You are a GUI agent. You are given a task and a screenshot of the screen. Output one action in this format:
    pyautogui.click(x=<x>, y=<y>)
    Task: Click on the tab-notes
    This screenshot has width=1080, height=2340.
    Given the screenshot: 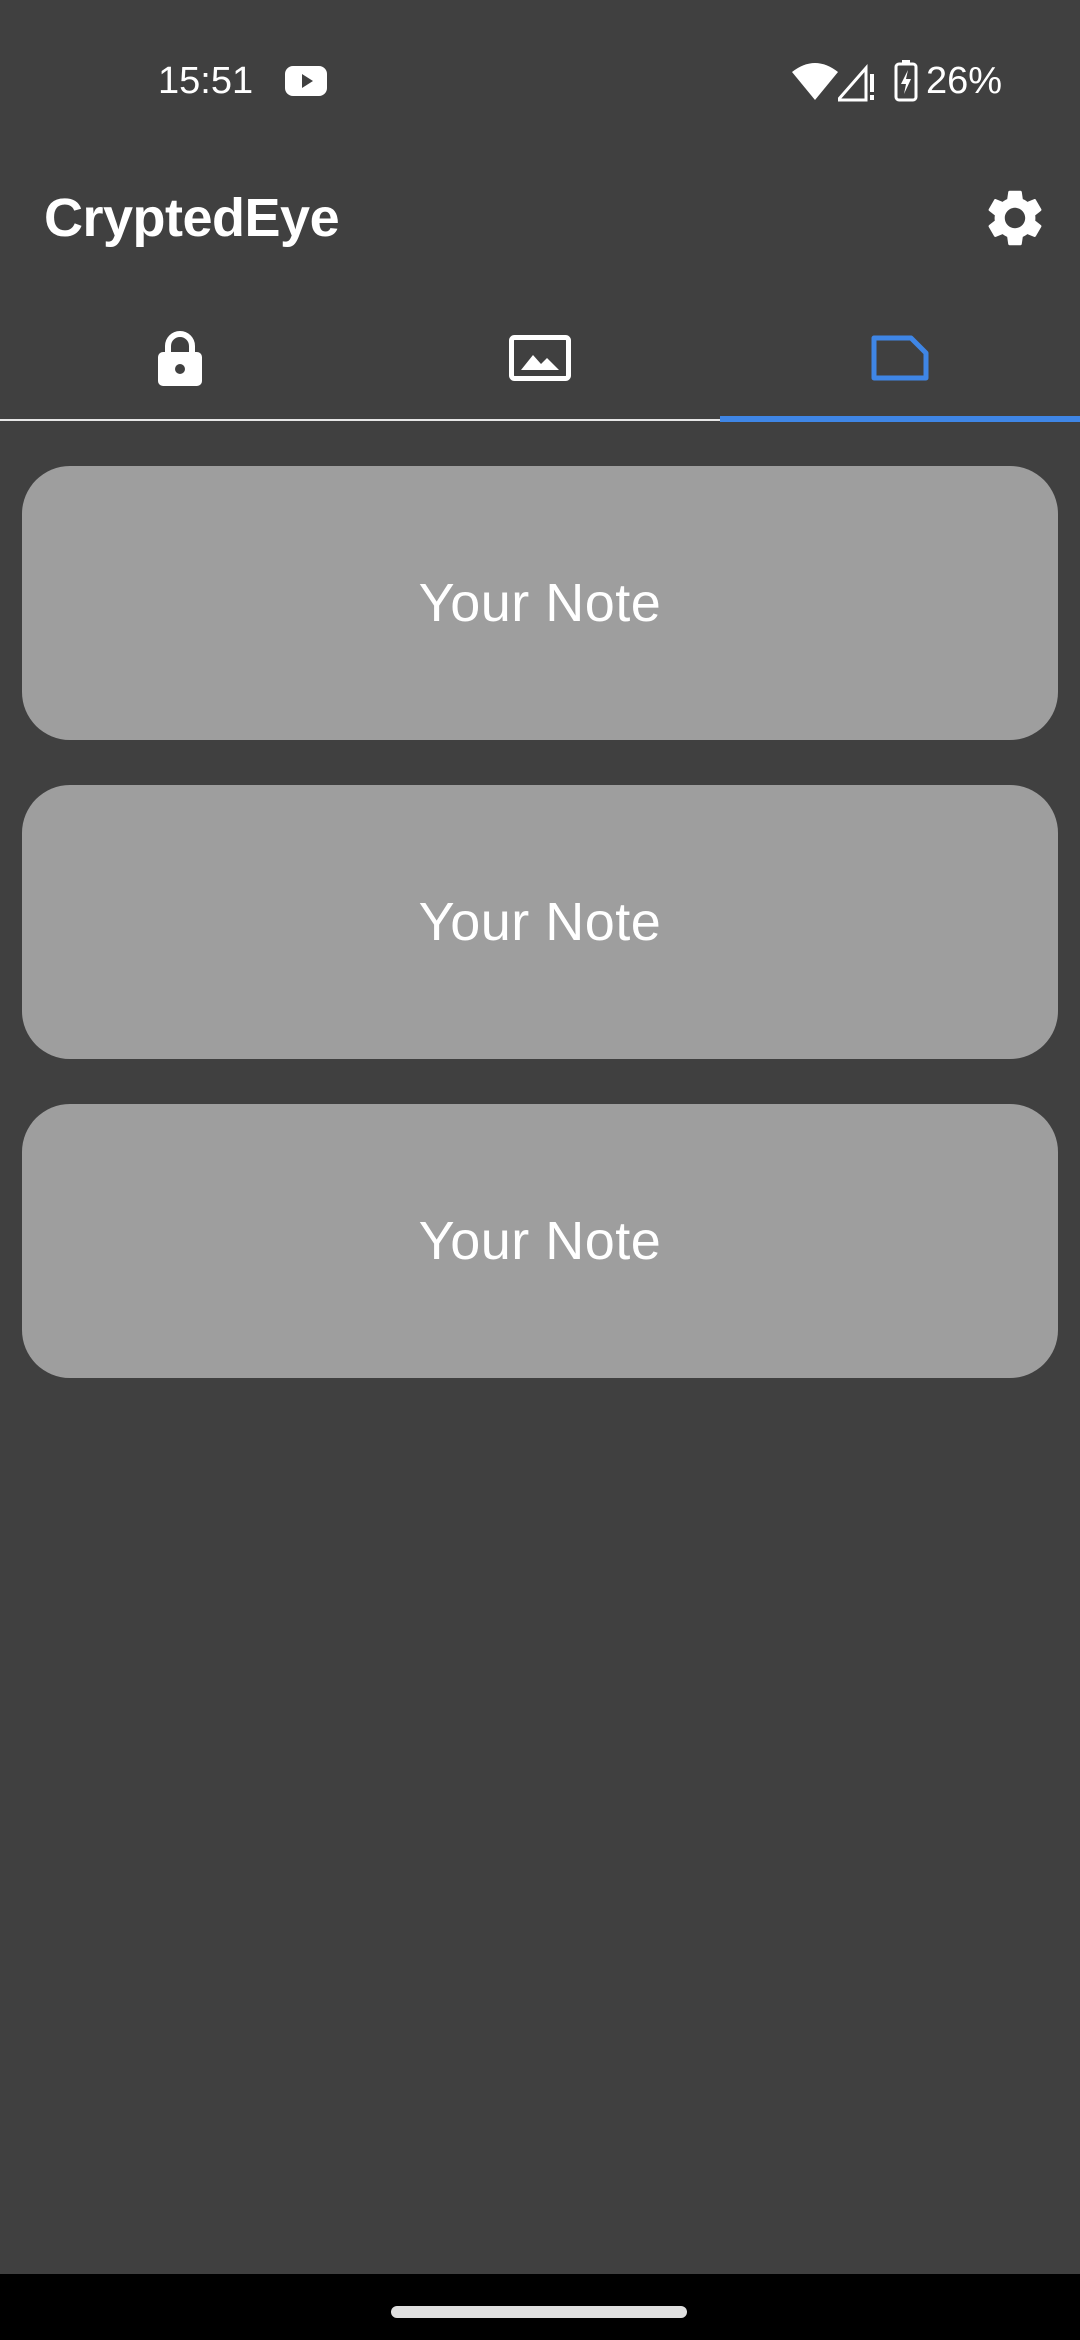 What is the action you would take?
    pyautogui.click(x=900, y=358)
    